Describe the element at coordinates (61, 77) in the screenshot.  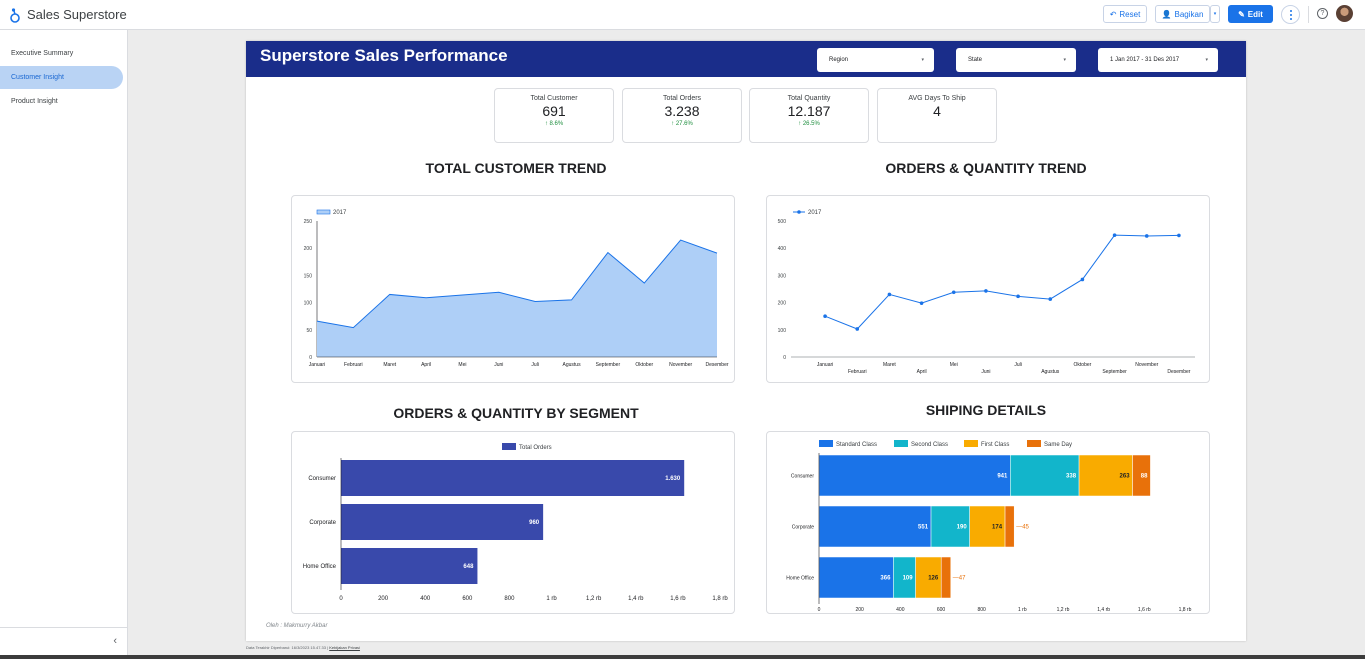
I see `sidebar-item-customer-insight: Customer Insight` at that location.